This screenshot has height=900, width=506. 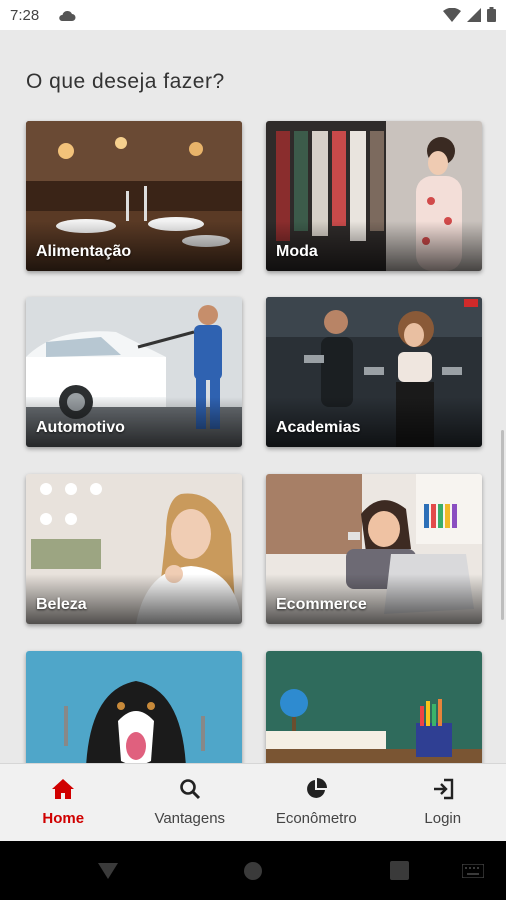 What do you see at coordinates (374, 549) in the screenshot?
I see `category-card-ecommerce: Ecommerce` at bounding box center [374, 549].